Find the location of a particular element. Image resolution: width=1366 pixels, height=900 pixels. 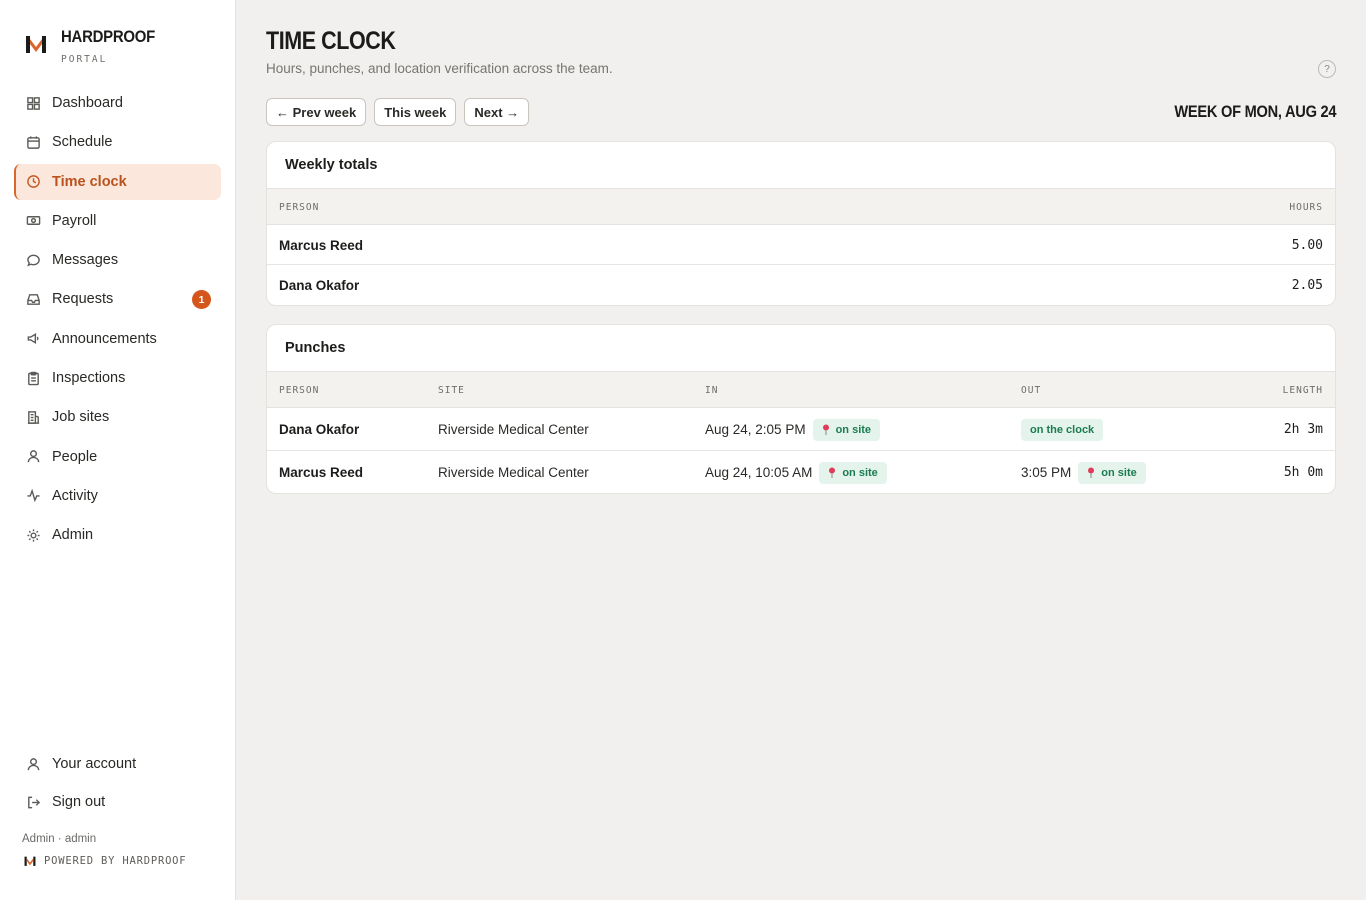

nav-item-admin: Admin is located at coordinates (117, 535).